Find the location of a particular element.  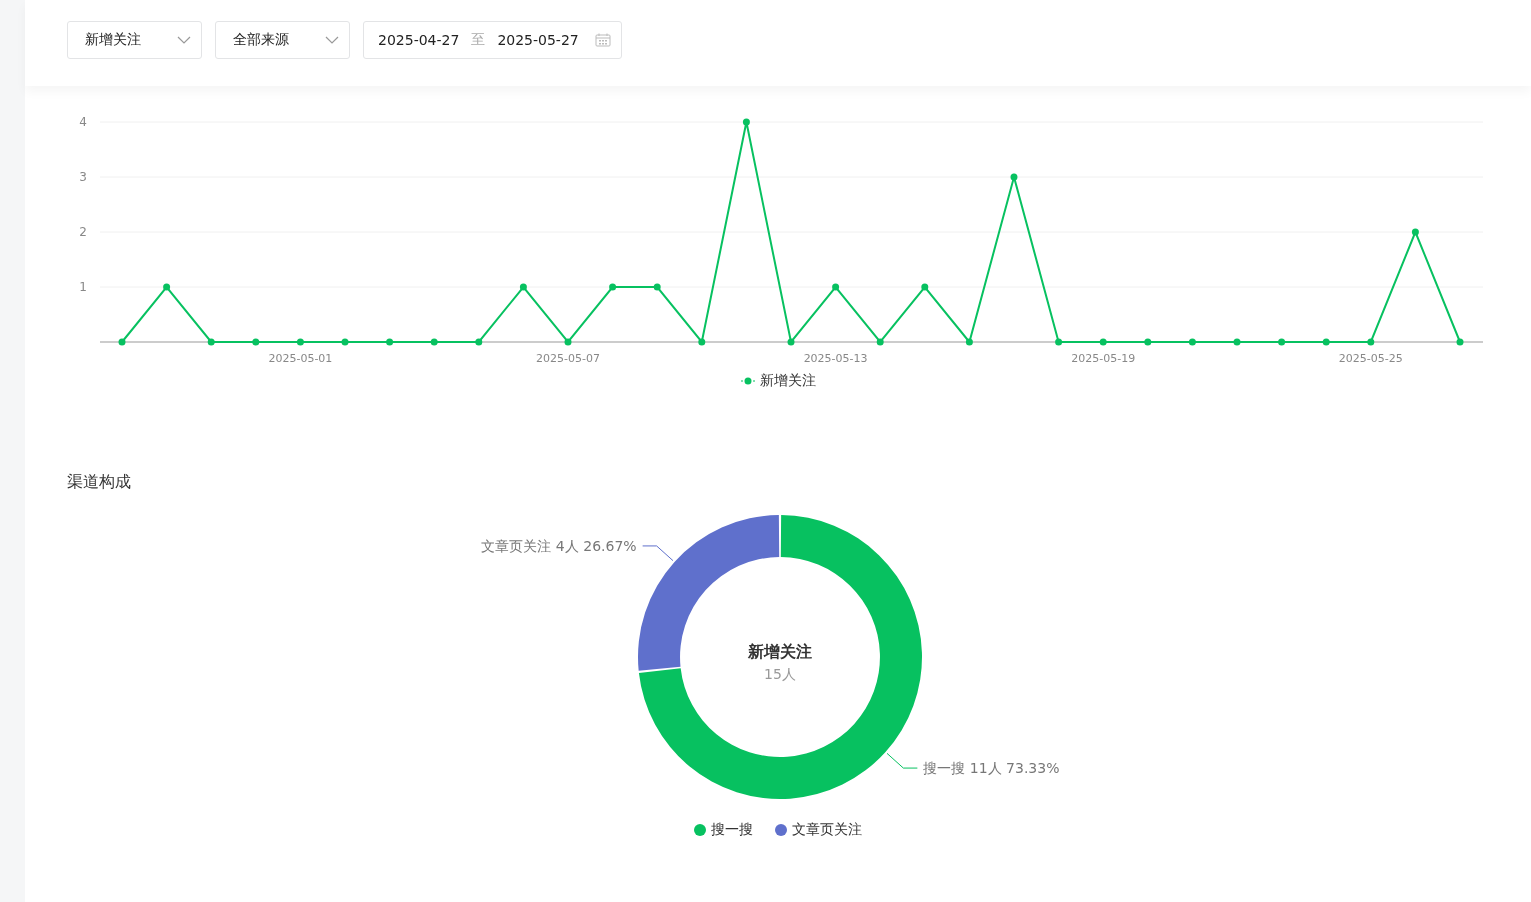

y-tick-label: 4 is located at coordinates (83, 122).